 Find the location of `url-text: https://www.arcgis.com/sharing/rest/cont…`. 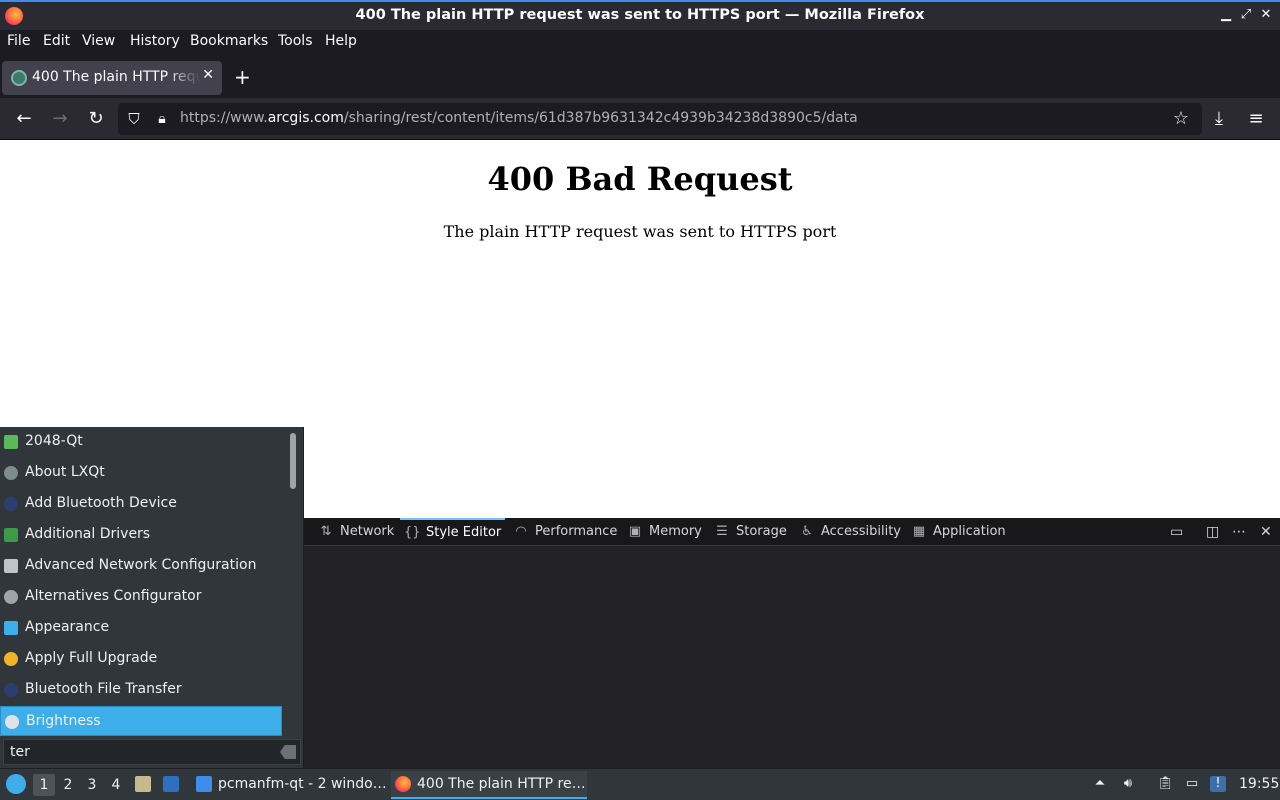

url-text: https://www.arcgis.com/sharing/rest/cont… is located at coordinates (519, 118).